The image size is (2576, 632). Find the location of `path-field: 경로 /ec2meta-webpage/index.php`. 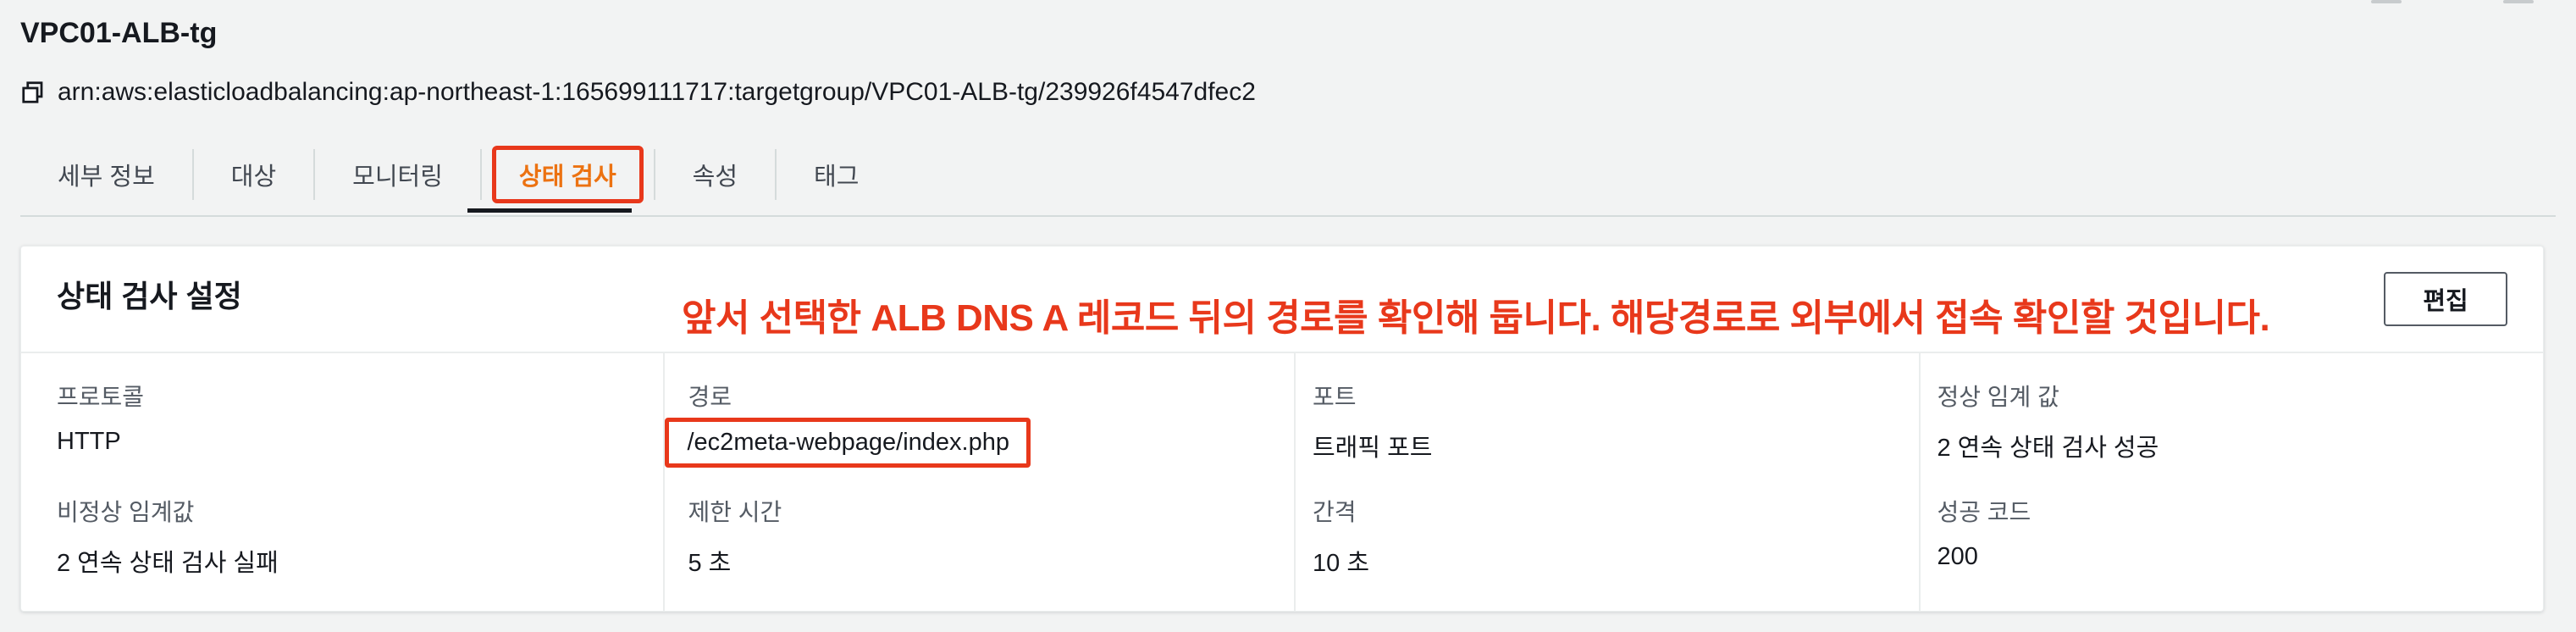

path-field: 경로 /ec2meta-webpage/index.php is located at coordinates (847, 423).